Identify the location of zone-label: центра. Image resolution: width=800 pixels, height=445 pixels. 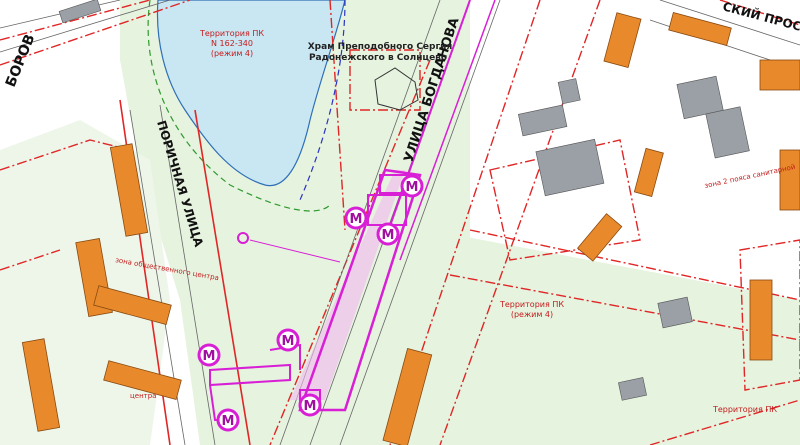
(143, 396).